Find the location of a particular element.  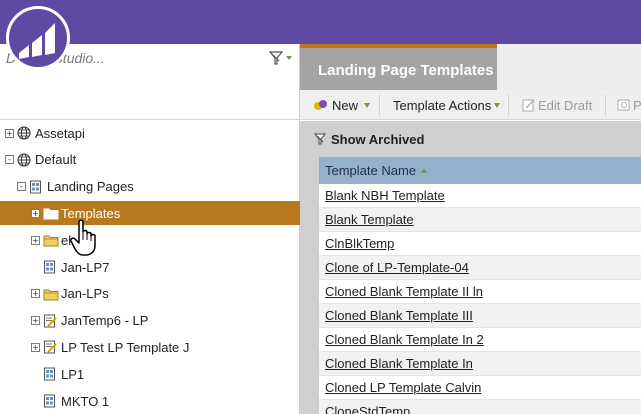

tree-item-label: Assetapi is located at coordinates (60, 133).